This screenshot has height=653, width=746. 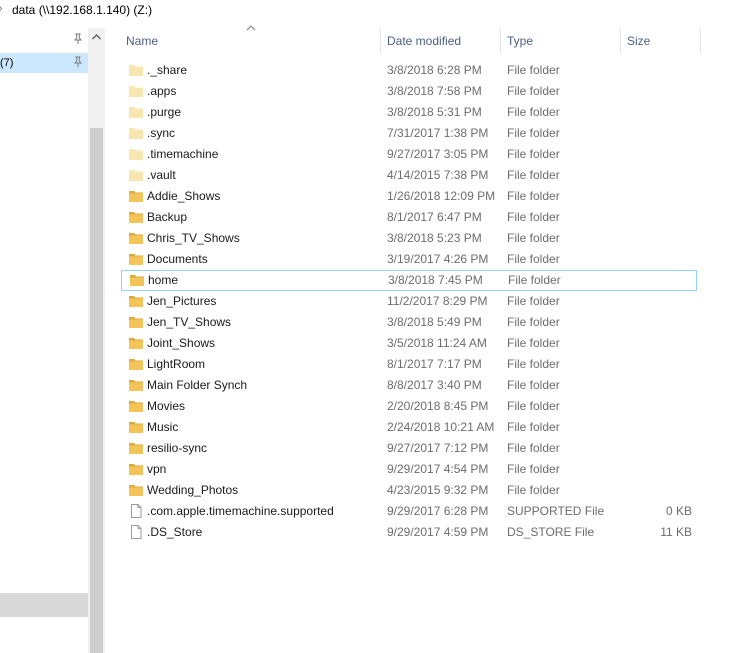 I want to click on address-path: data (\\192.168.1.140) (Z:), so click(x=82, y=10).